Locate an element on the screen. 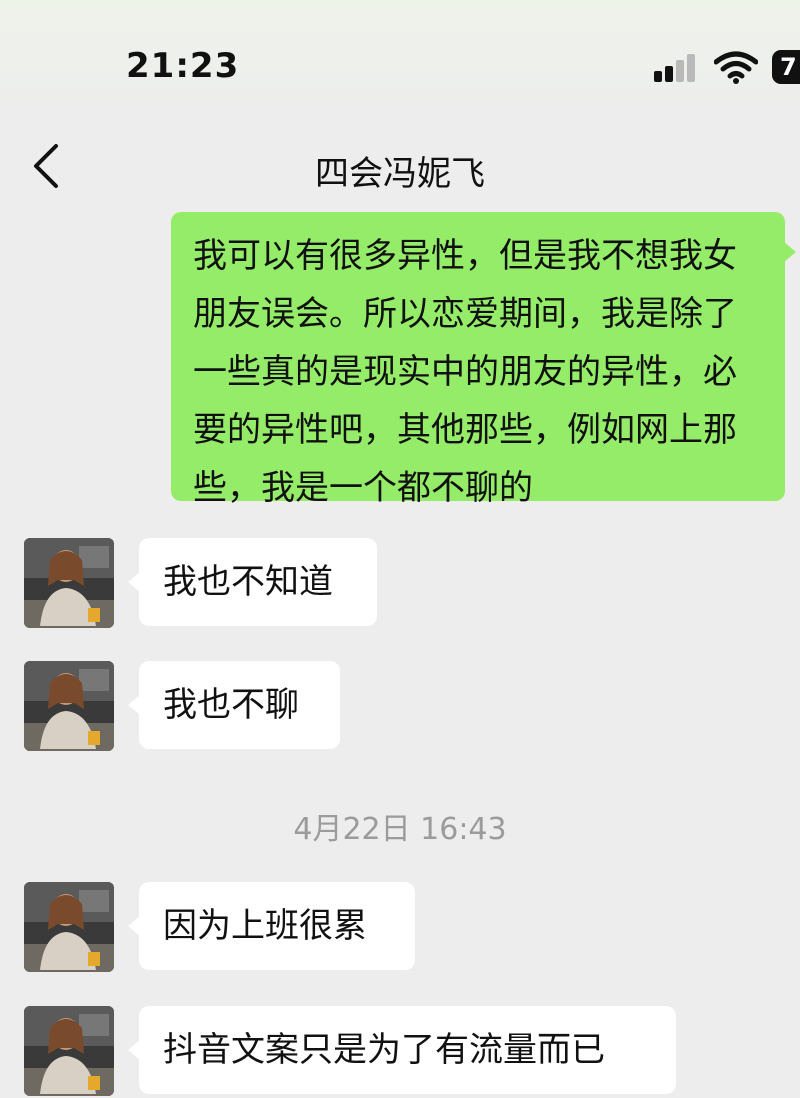 The image size is (800, 1098). message-bubble-incoming: 我也不聊 is located at coordinates (234, 705).